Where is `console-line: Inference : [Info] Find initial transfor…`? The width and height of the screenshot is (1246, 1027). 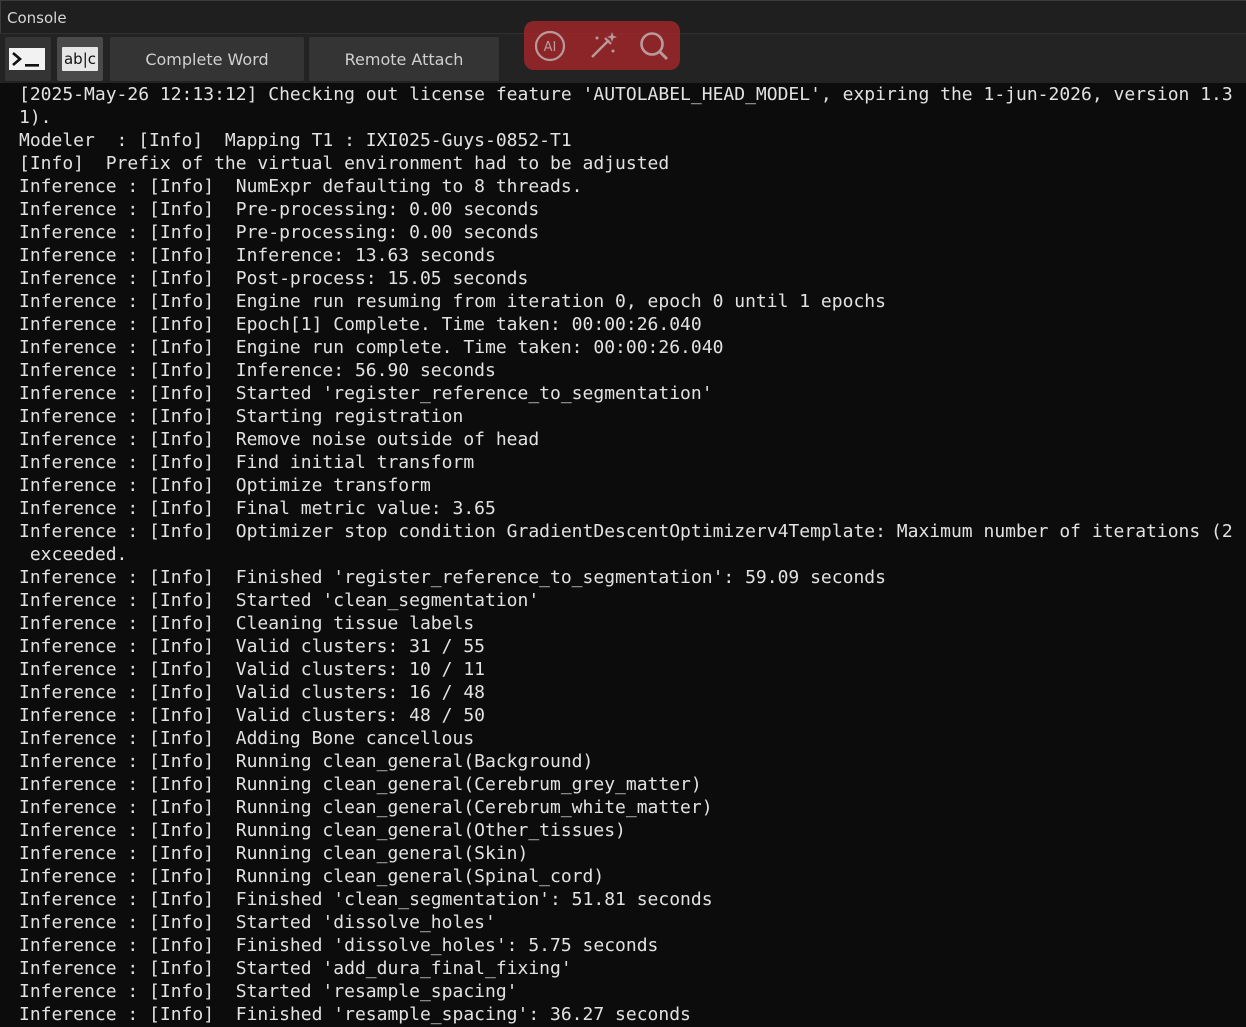 console-line: Inference : [Info] Find initial transfor… is located at coordinates (247, 462).